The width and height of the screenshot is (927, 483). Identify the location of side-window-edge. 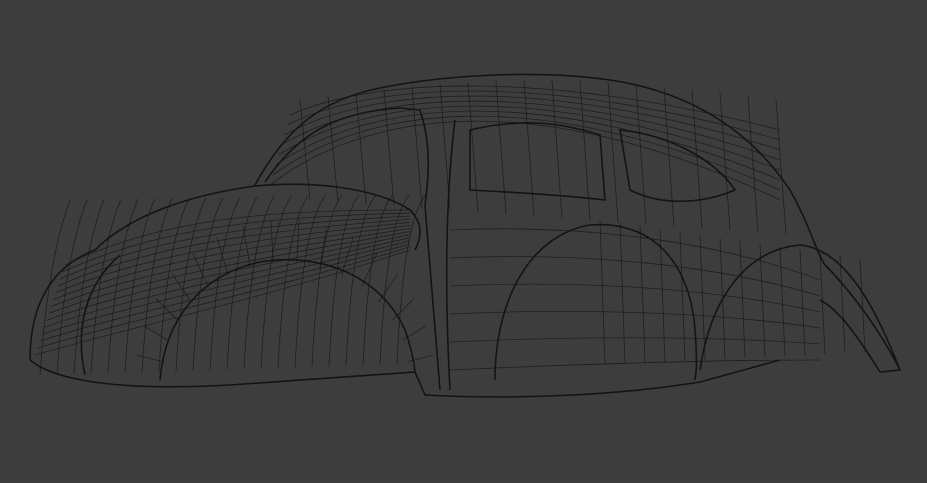
(537, 161).